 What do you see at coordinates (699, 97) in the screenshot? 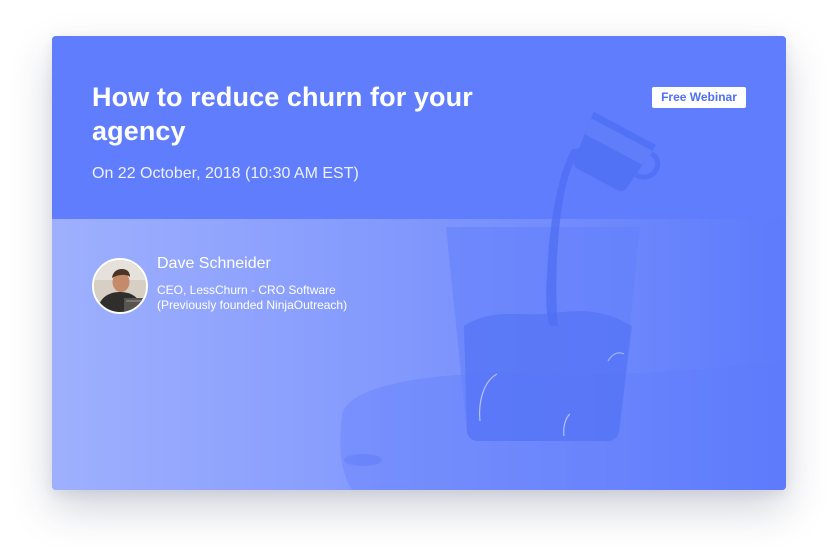
I see `free-webinar-badge: Free Webinar` at bounding box center [699, 97].